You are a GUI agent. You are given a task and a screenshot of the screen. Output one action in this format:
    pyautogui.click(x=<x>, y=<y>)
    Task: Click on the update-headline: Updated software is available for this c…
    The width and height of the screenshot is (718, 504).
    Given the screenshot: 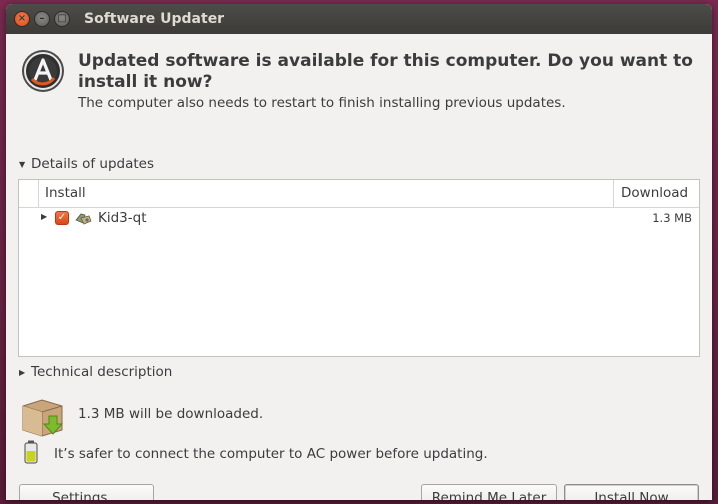 What is the action you would take?
    pyautogui.click(x=385, y=71)
    